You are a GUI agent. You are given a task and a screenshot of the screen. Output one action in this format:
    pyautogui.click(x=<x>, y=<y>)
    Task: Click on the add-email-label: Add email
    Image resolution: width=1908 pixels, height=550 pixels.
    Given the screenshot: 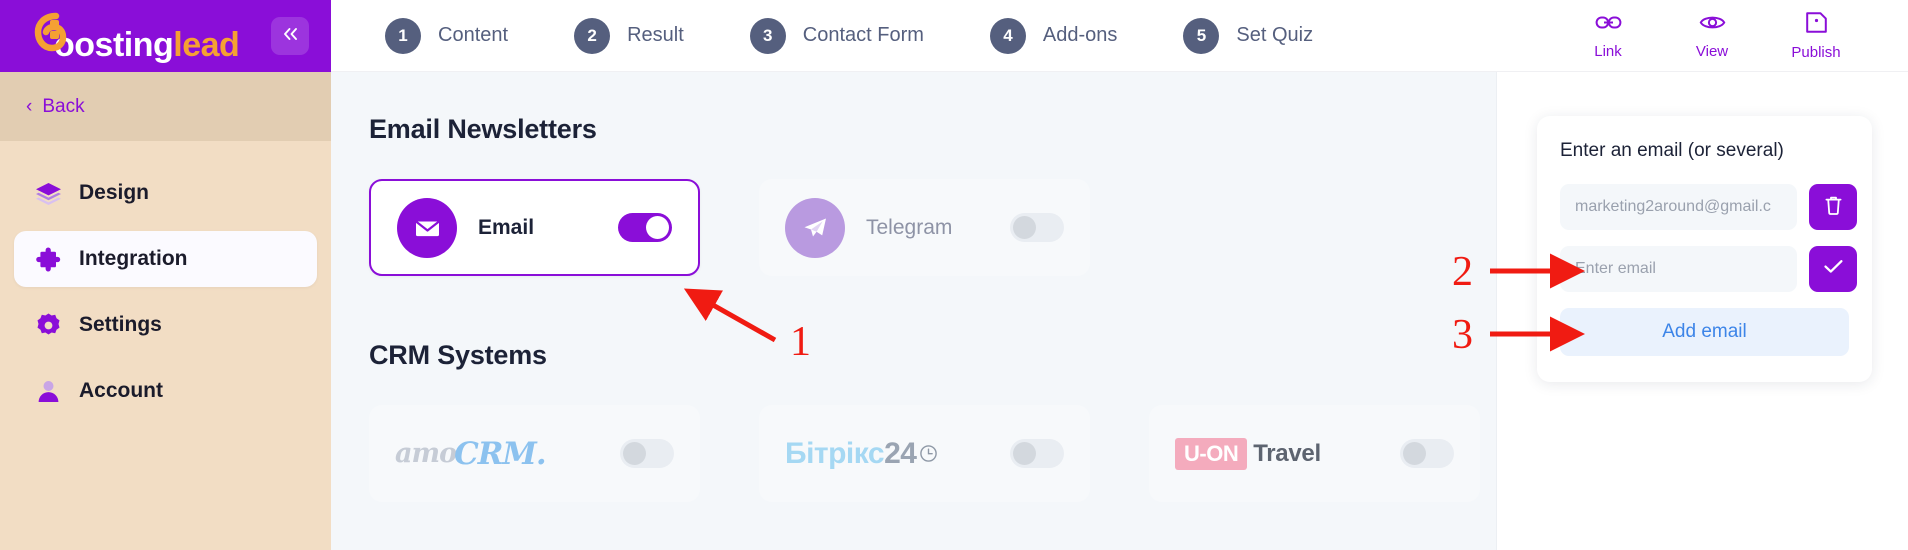 What is the action you would take?
    pyautogui.click(x=1704, y=331)
    